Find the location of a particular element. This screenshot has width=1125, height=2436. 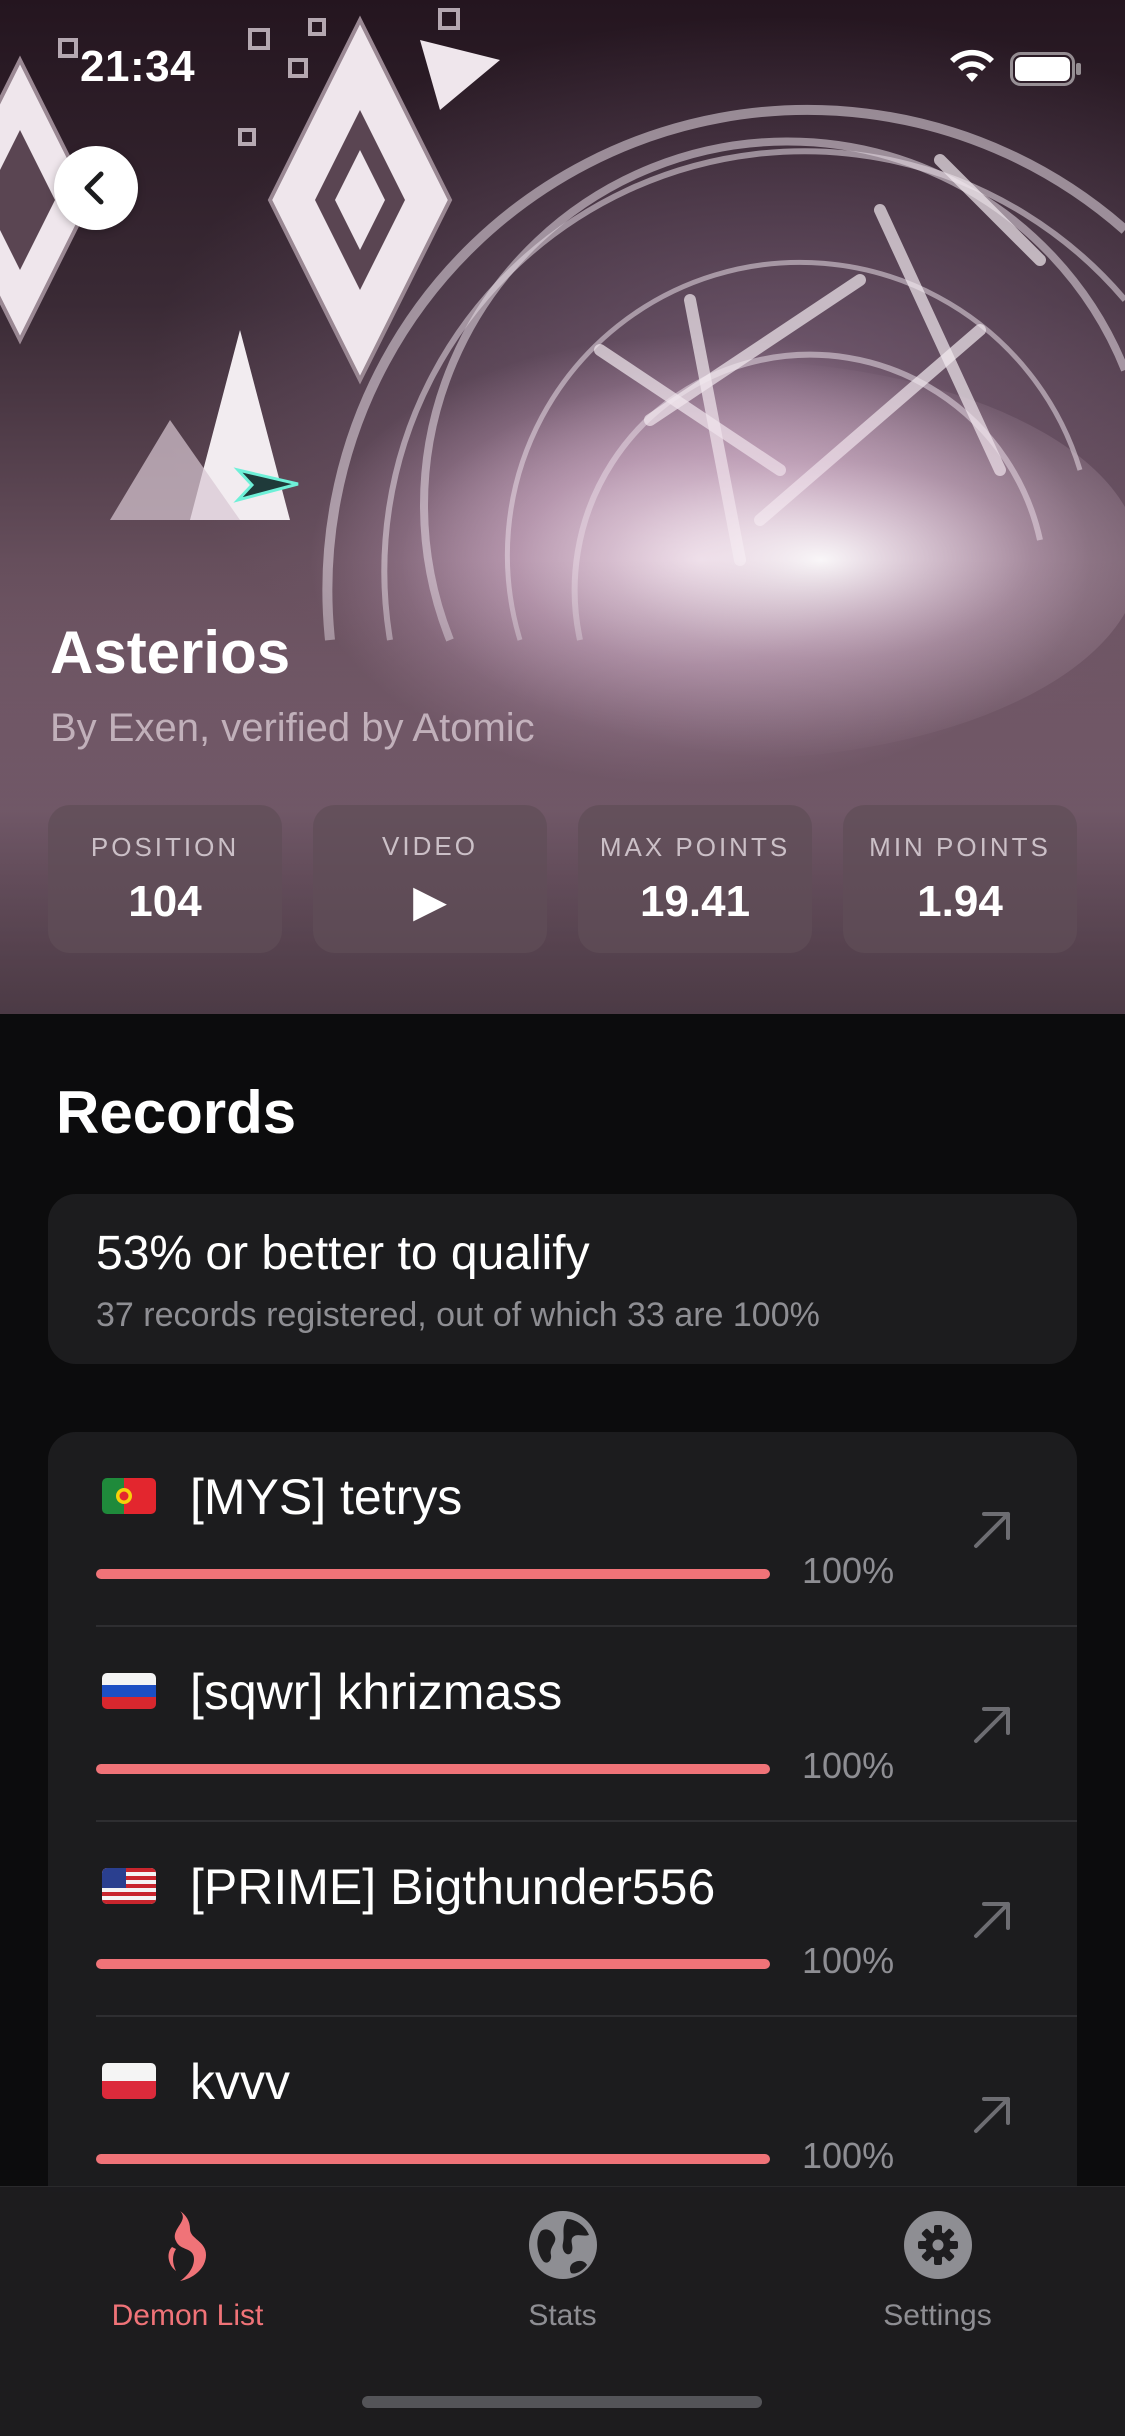

gear-icon is located at coordinates (937, 2245).